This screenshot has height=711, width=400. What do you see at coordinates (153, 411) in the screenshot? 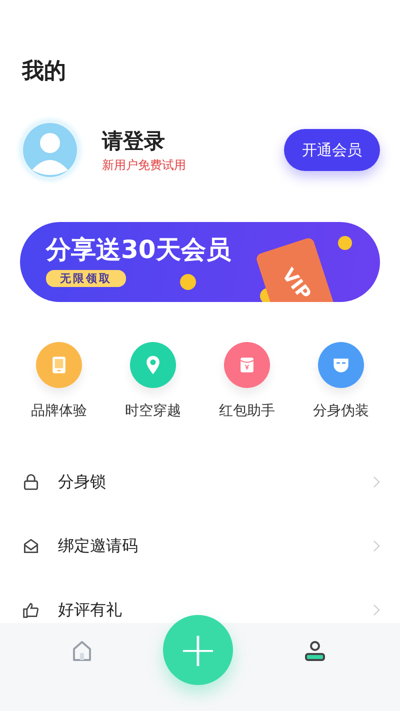
I see `shortcut-label: 时空穿越` at bounding box center [153, 411].